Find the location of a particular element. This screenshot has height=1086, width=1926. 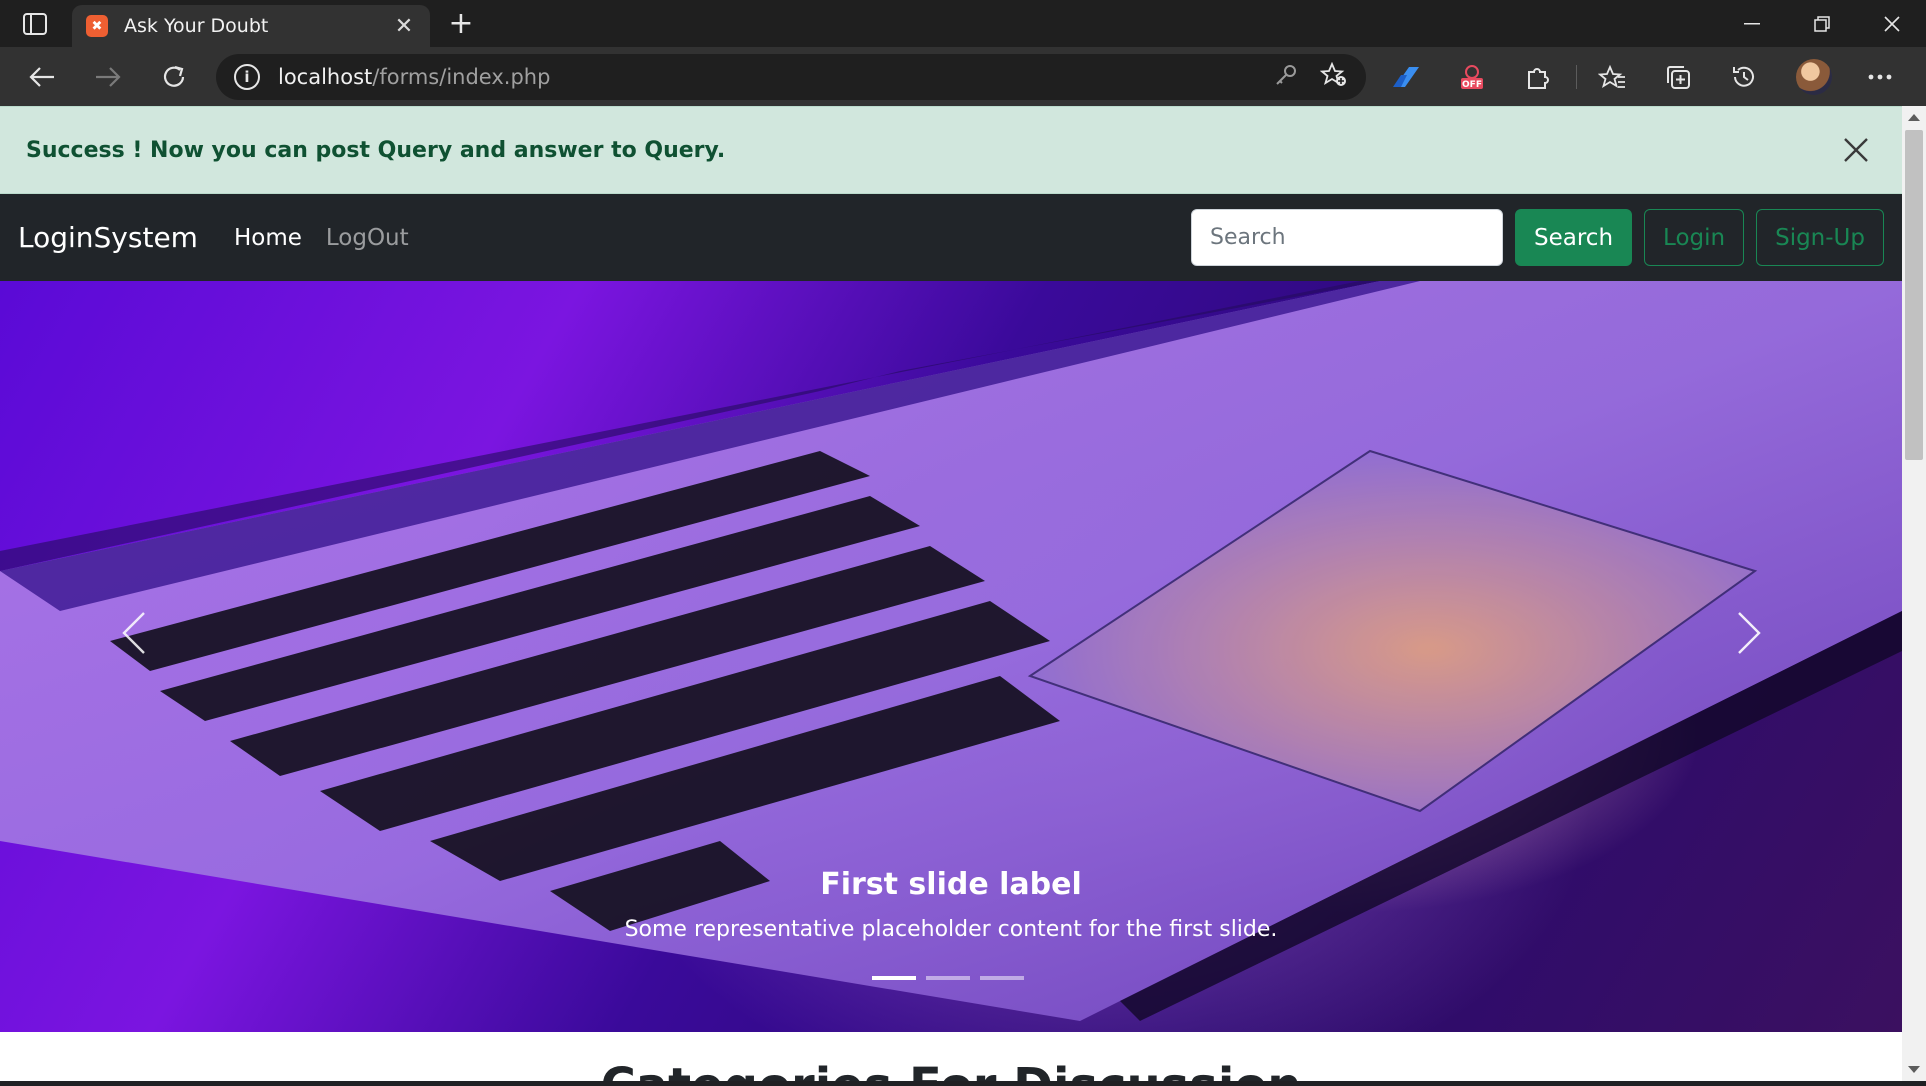

browser-tab: ✖ Ask Your Doubt ✕ is located at coordinates (251, 26).